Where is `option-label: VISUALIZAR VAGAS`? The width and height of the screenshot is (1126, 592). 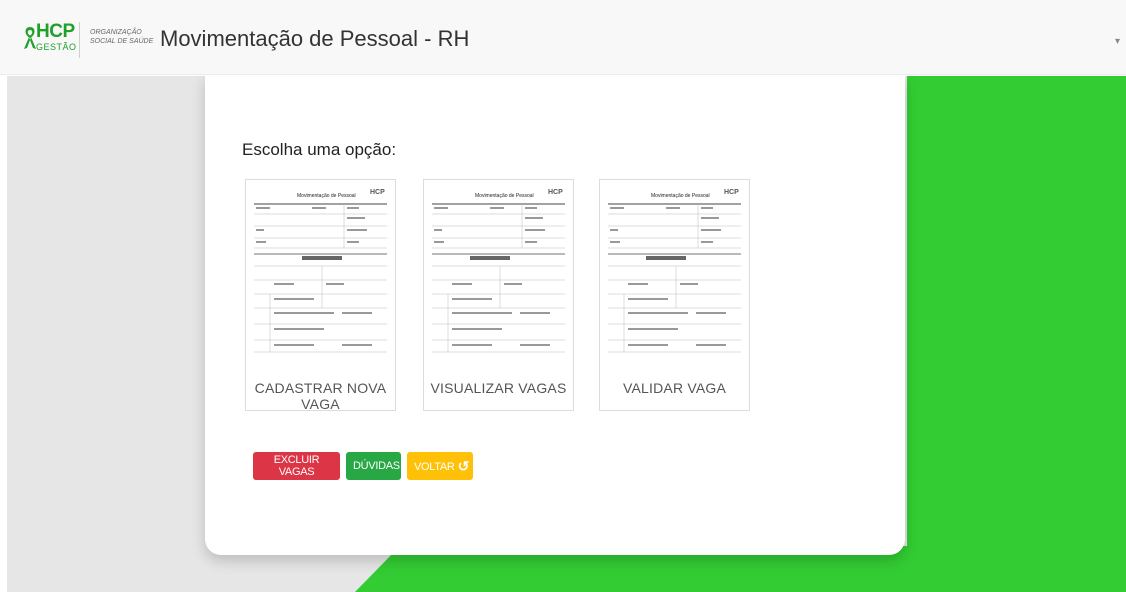
option-label: VISUALIZAR VAGAS is located at coordinates (498, 388).